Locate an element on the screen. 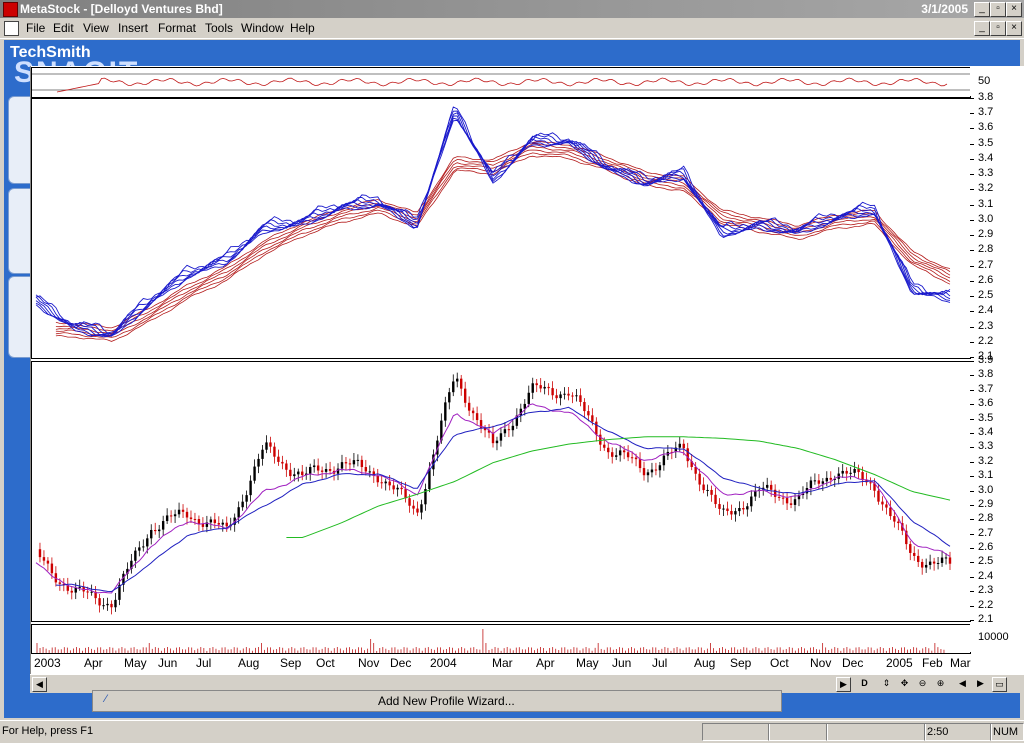  window-toggle-icon: ▭ is located at coordinates (999, 684).